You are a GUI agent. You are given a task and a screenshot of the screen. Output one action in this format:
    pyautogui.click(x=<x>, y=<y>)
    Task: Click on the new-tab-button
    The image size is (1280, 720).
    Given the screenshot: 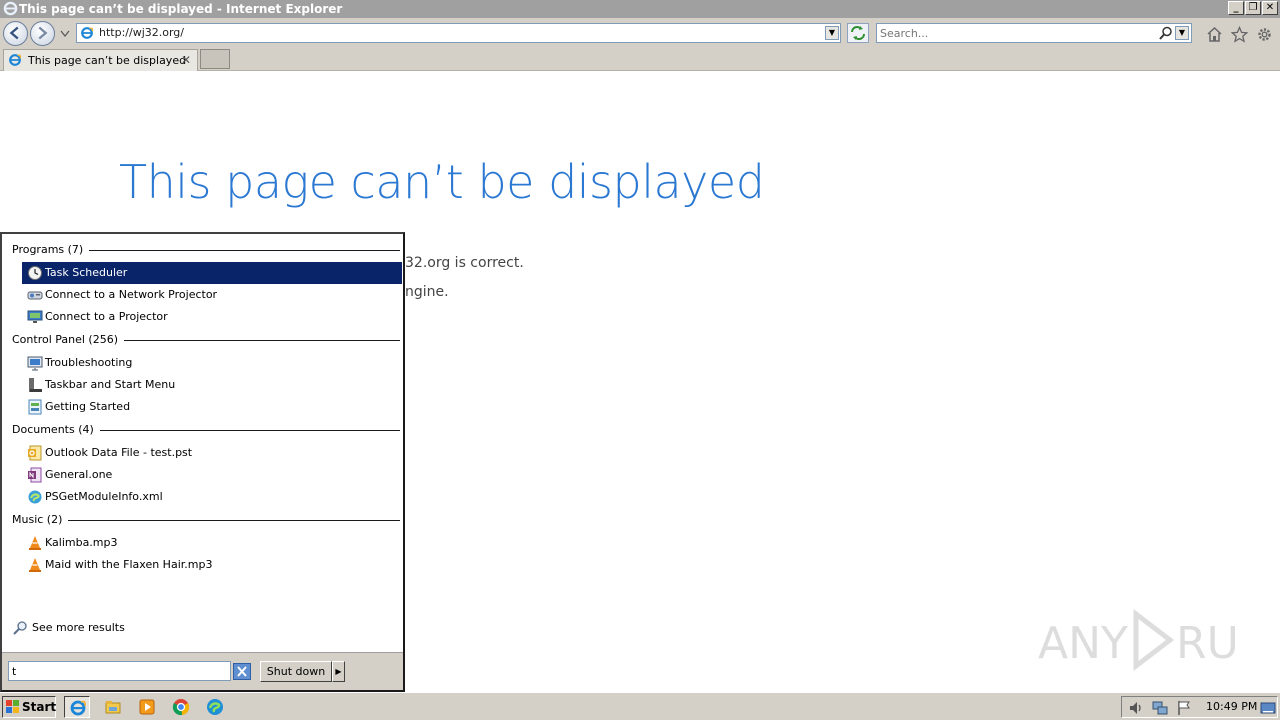 What is the action you would take?
    pyautogui.click(x=215, y=59)
    